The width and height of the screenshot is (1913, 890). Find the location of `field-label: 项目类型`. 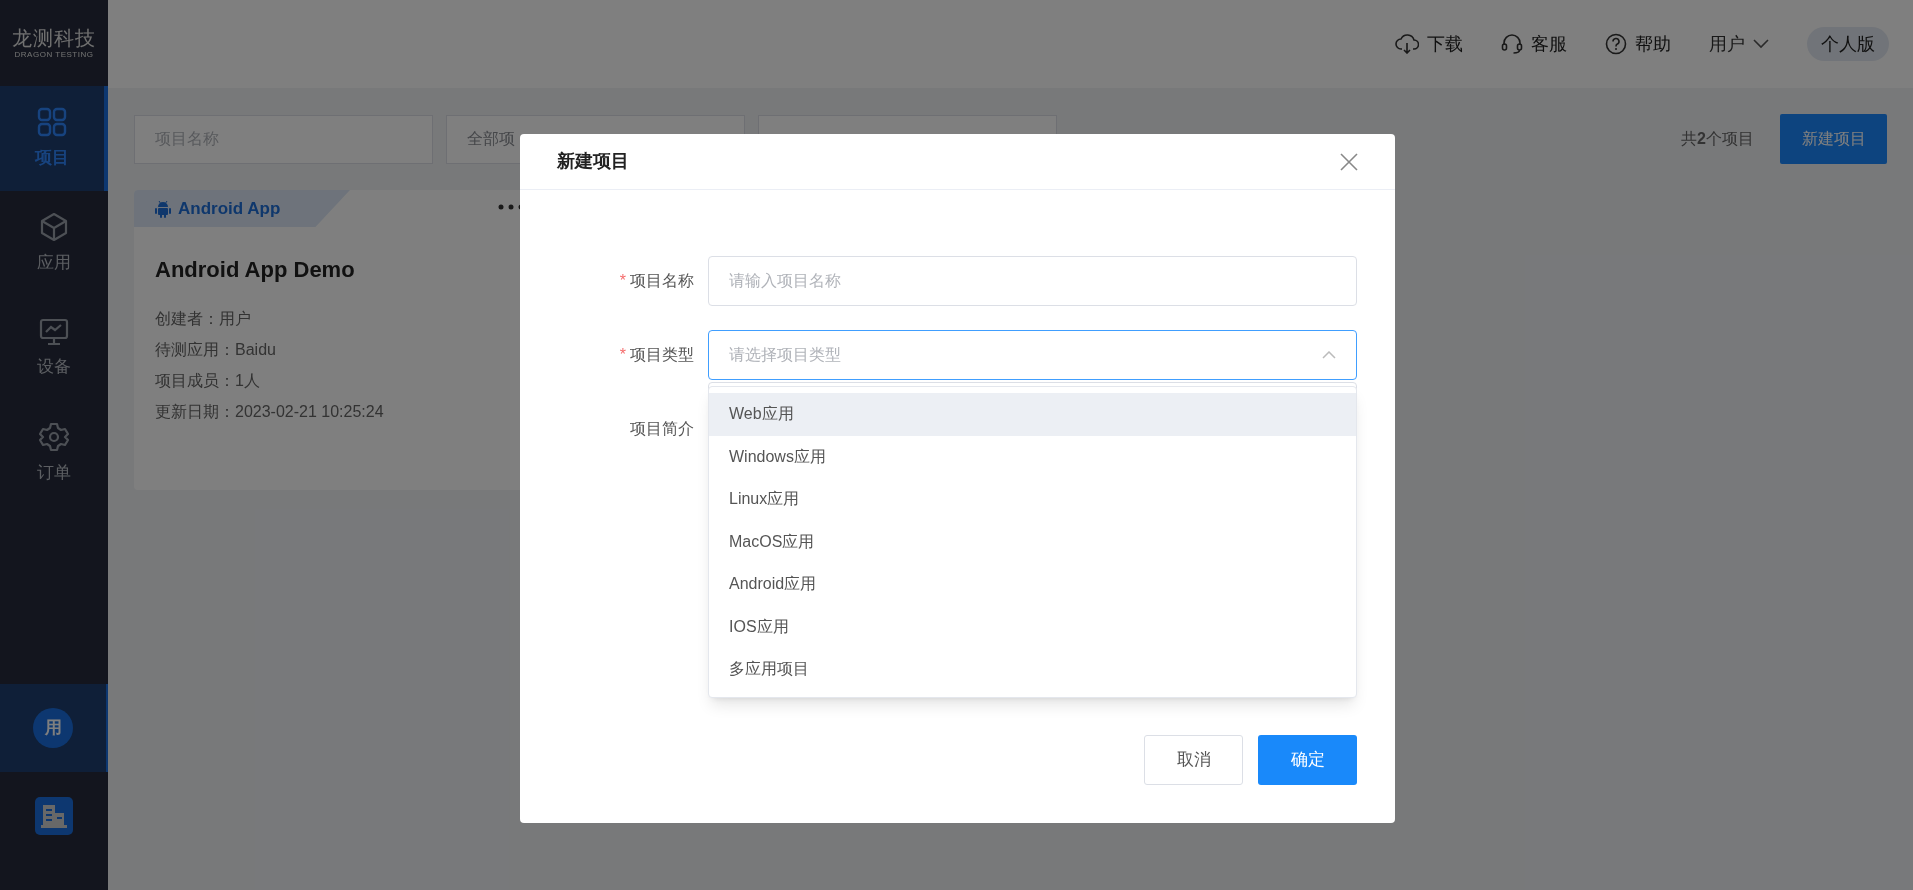

field-label: 项目类型 is located at coordinates (662, 355).